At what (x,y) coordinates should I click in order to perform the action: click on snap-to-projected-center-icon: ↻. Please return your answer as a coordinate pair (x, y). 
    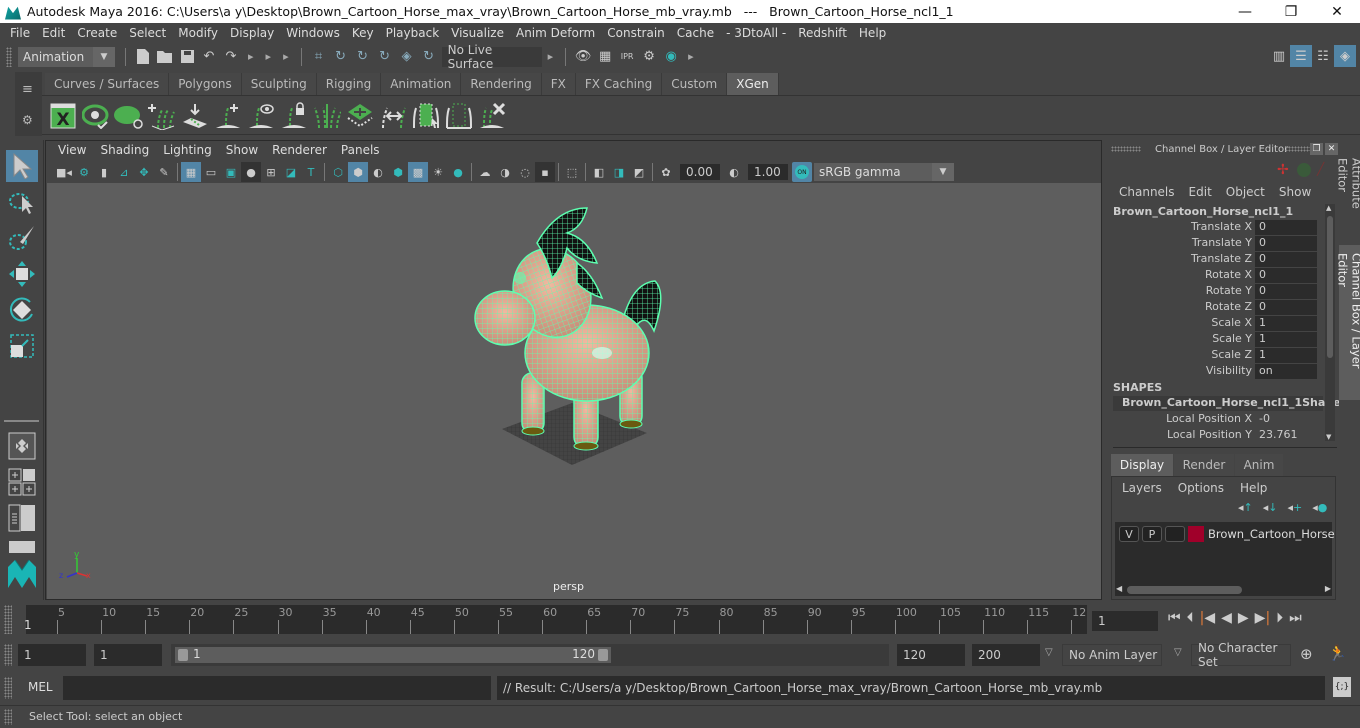
    Looking at the image, I should click on (385, 57).